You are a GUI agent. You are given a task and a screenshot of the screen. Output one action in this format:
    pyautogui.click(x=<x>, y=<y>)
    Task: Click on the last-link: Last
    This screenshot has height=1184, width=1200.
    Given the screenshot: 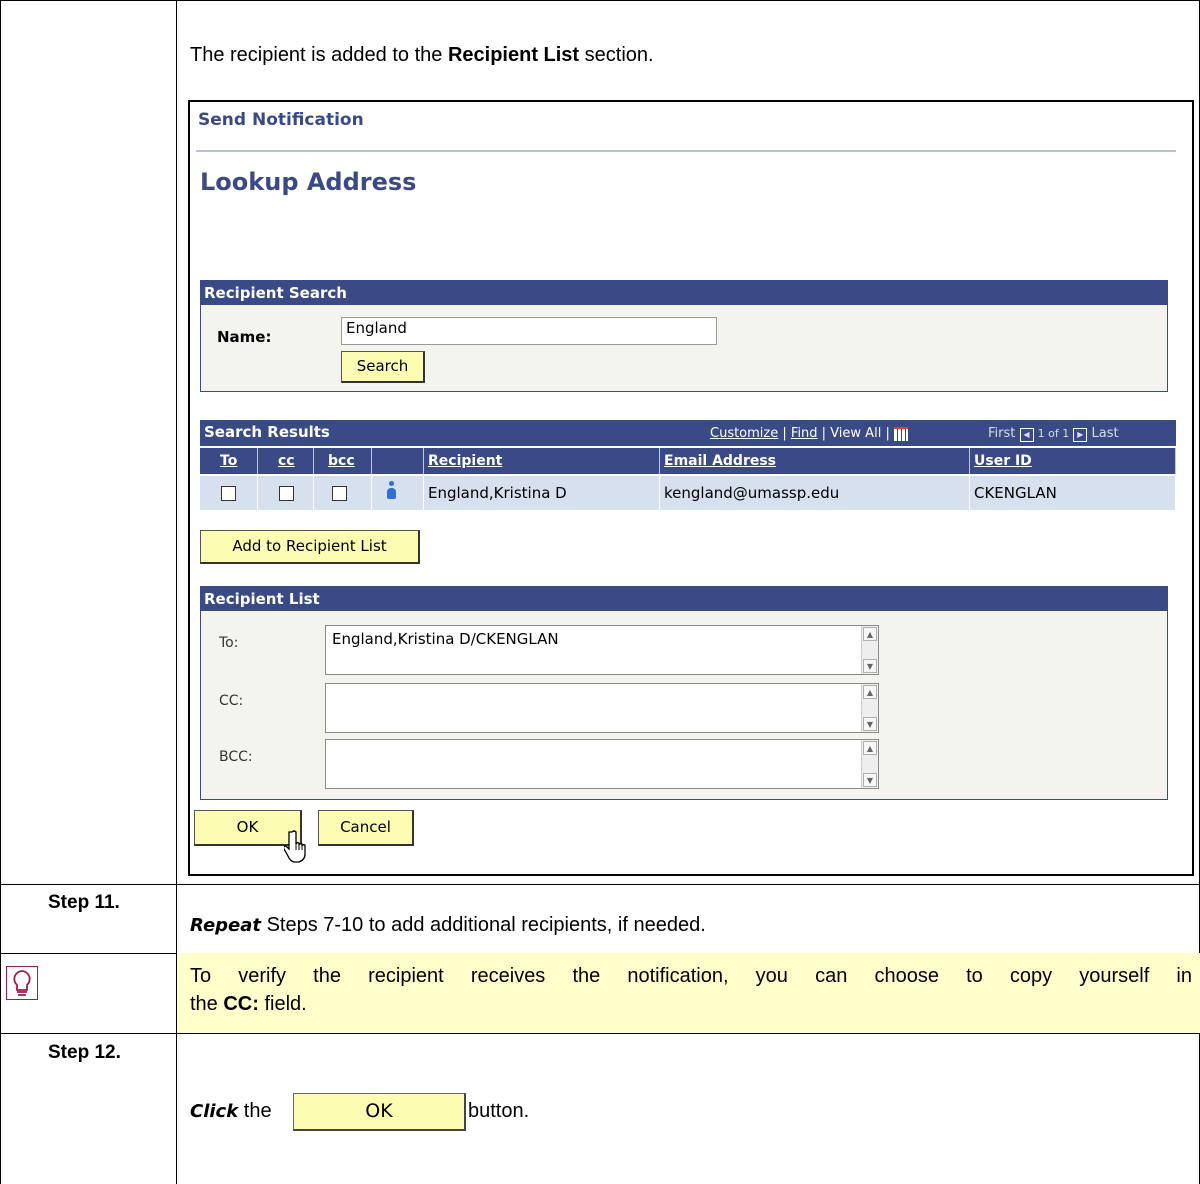 What is the action you would take?
    pyautogui.click(x=1105, y=433)
    